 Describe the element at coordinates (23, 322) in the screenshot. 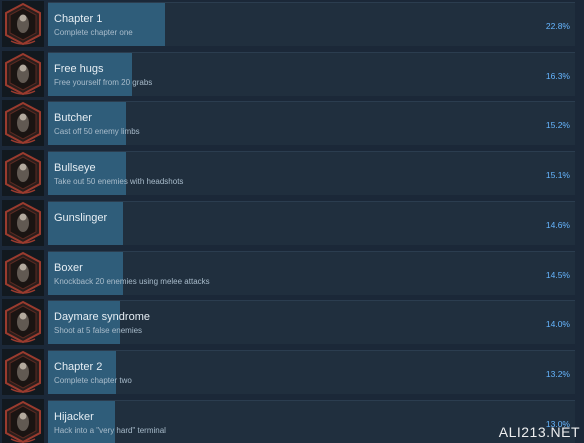

I see `zombie-figure-icon` at that location.